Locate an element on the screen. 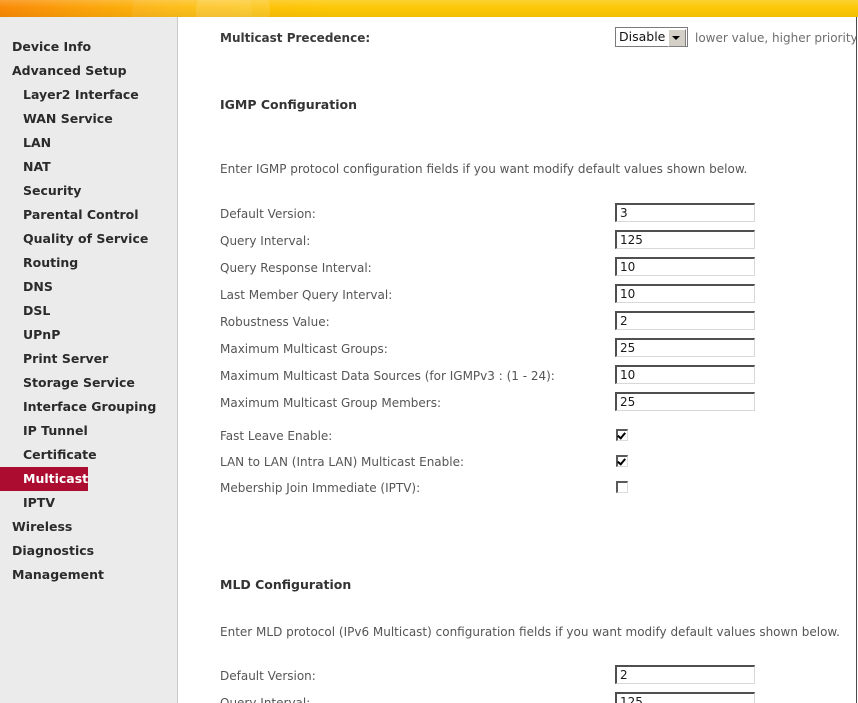  sidebar-item-lan: LAN is located at coordinates (88, 143).